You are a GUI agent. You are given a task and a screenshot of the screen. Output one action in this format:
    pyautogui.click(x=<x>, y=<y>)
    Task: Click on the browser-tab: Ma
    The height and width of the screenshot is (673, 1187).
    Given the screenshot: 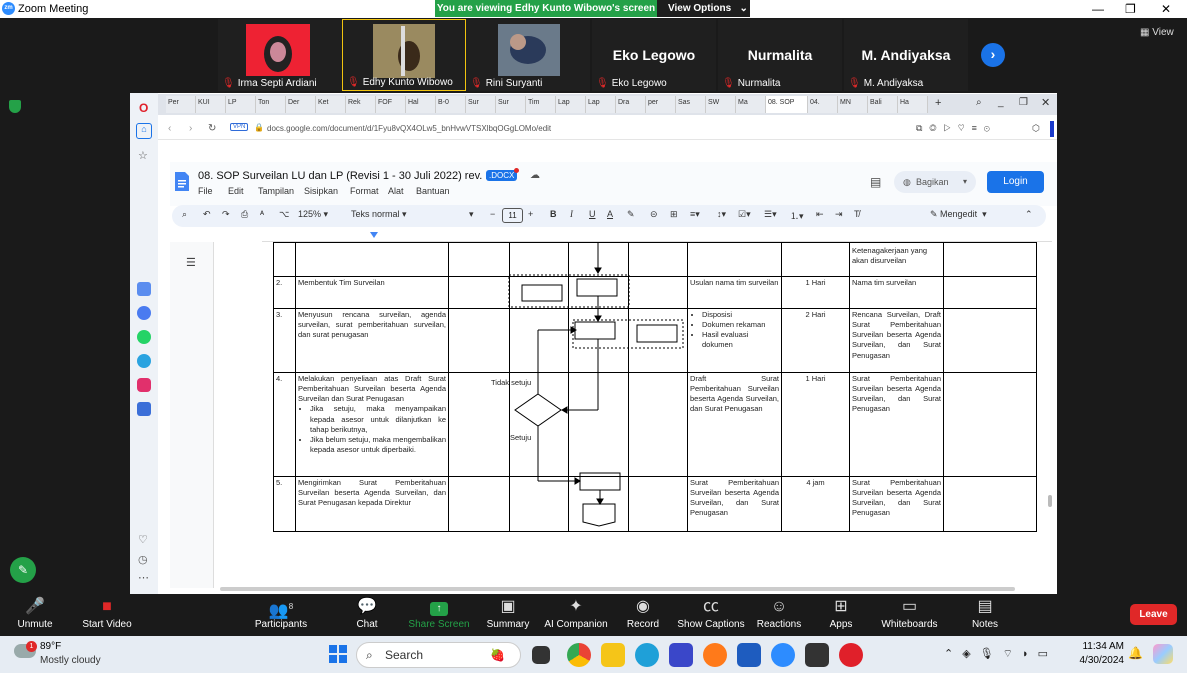 What is the action you would take?
    pyautogui.click(x=751, y=104)
    